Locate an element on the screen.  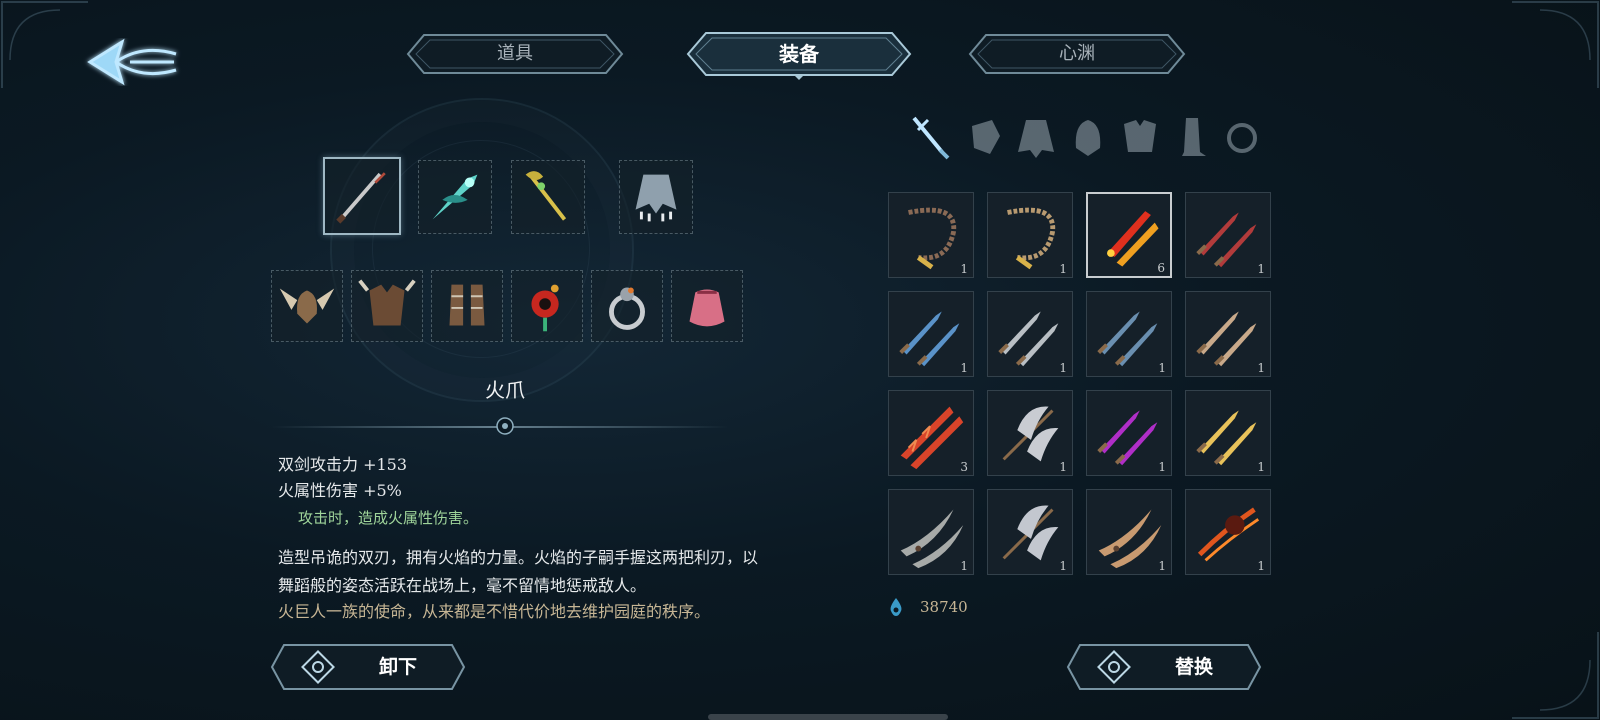
cloak-icon is located at coordinates (656, 198).